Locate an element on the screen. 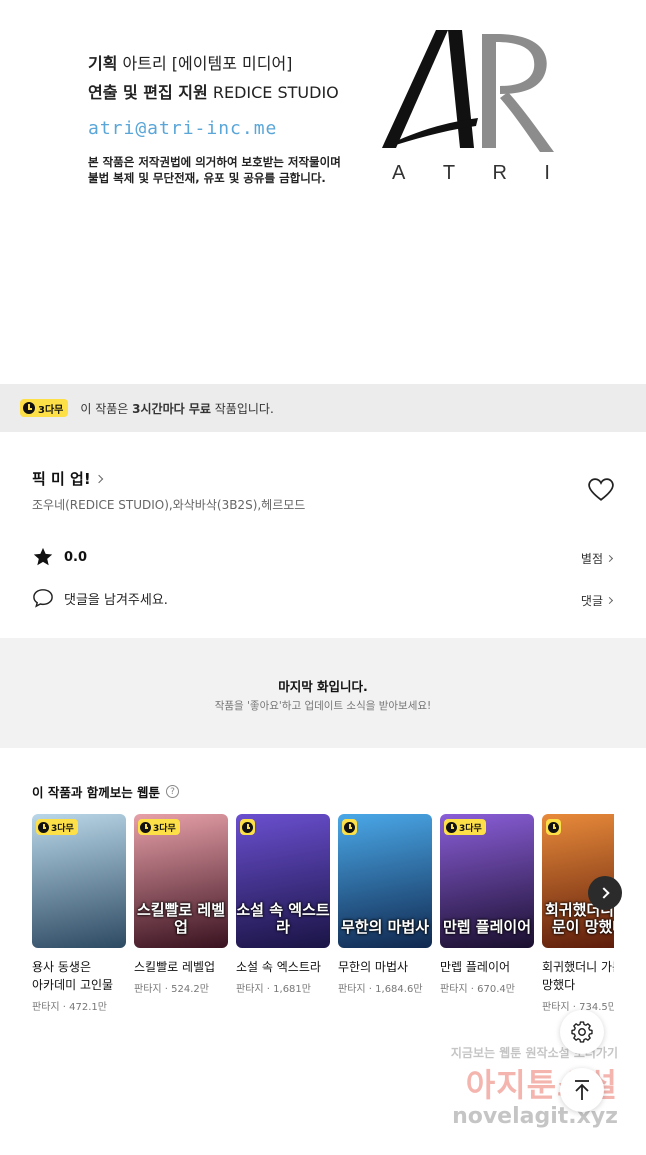 The height and width of the screenshot is (1155, 646). comment-prompt-row: 댓글을 남겨주세요. is located at coordinates (100, 598).